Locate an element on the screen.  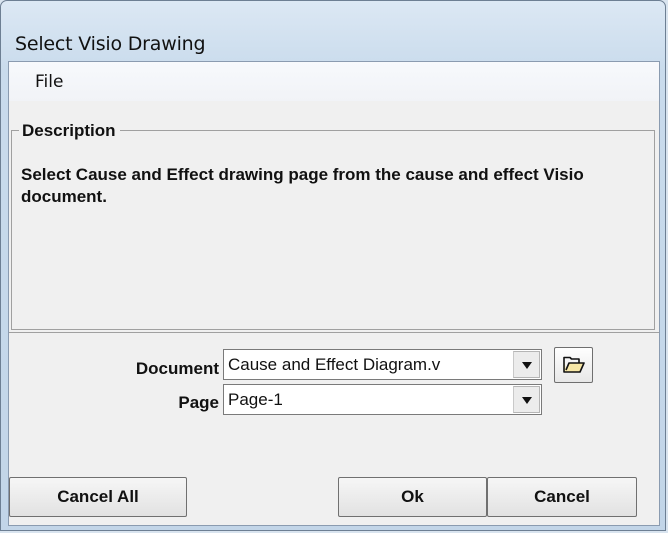
document-dropdown-button is located at coordinates (526, 364).